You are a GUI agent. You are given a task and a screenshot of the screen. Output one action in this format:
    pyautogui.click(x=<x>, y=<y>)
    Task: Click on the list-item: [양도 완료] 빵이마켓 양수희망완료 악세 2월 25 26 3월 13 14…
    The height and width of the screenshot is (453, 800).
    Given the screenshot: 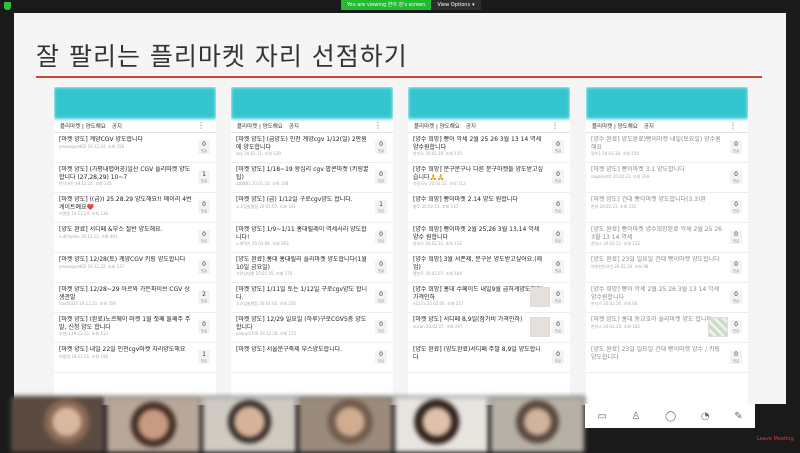 What is the action you would take?
    pyautogui.click(x=667, y=238)
    